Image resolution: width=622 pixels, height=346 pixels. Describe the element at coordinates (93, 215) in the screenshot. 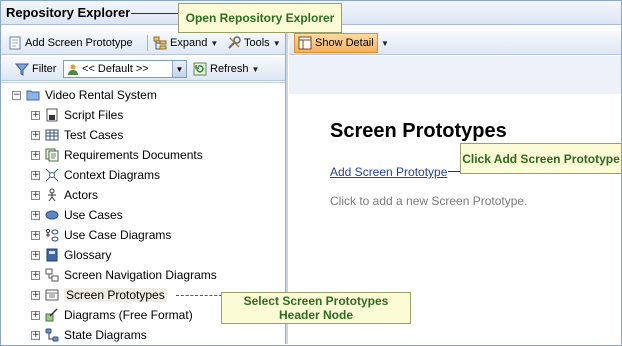

I see `tree-item-label: Use Cases` at that location.